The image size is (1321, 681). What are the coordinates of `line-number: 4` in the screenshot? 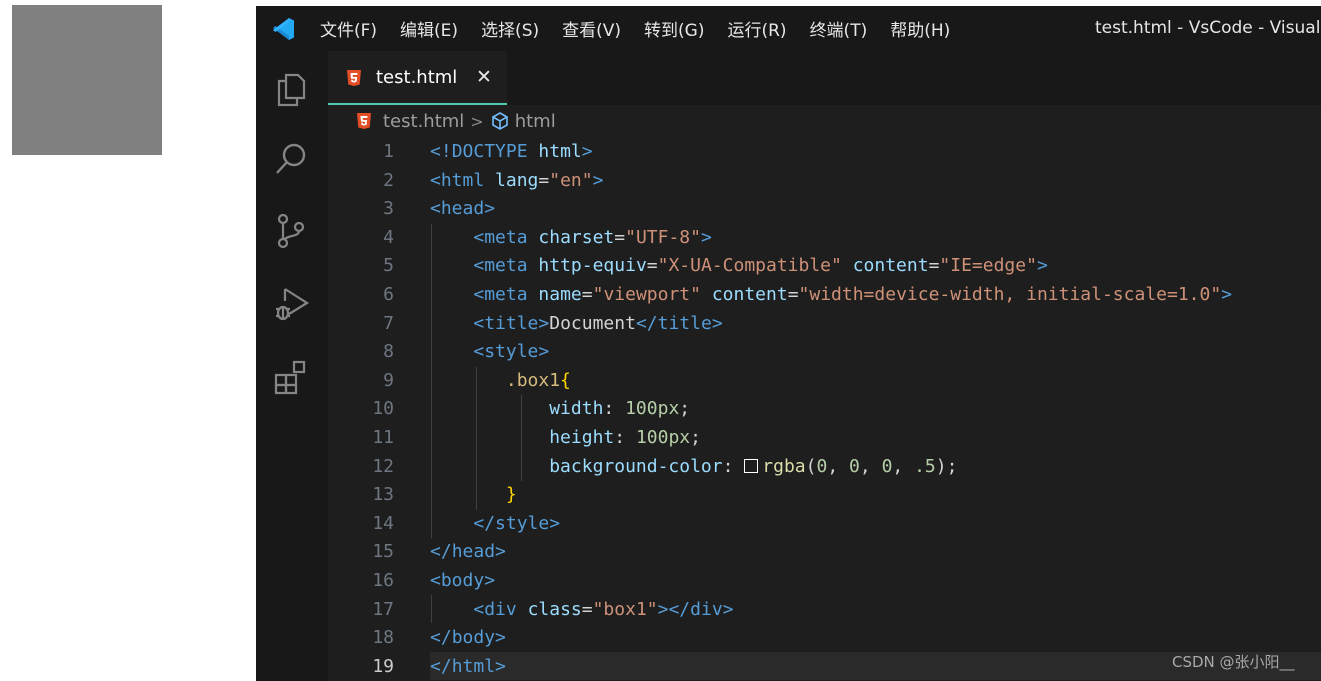 It's located at (388, 237).